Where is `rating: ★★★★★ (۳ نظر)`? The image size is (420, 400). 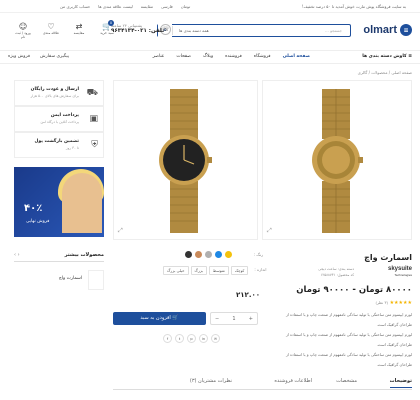
rating: ★★★★★ (۳ نظر) is located at coordinates (393, 303).